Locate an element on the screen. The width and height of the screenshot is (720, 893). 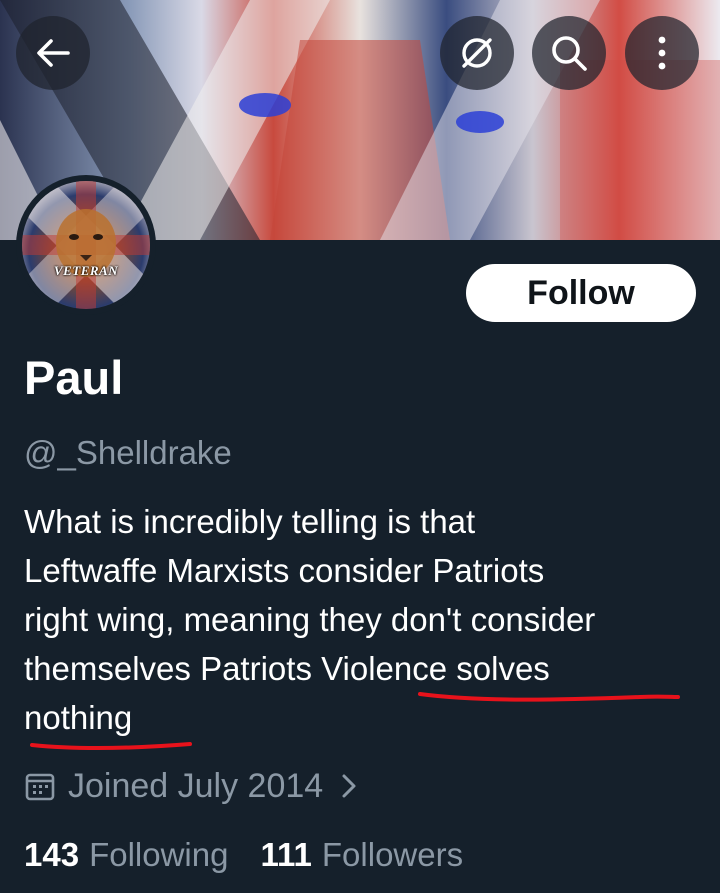
more-options-button is located at coordinates (662, 53).